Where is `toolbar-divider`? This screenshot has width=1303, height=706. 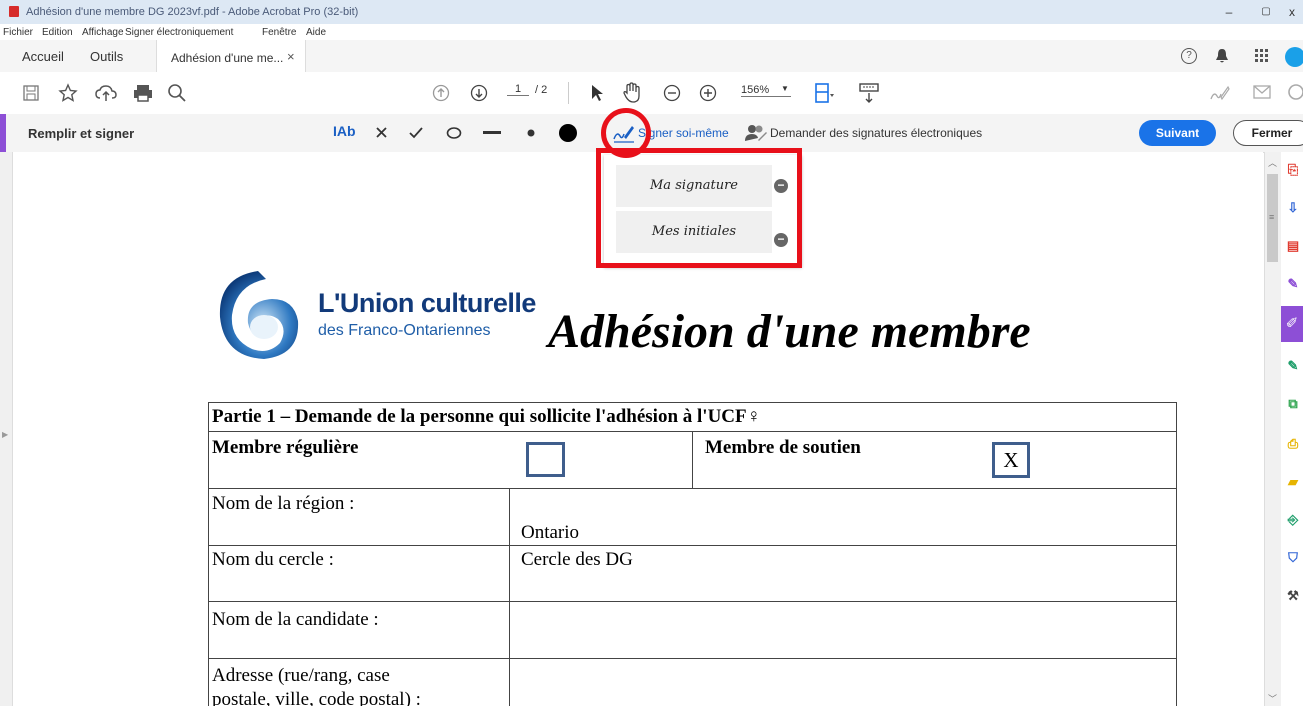 toolbar-divider is located at coordinates (568, 93).